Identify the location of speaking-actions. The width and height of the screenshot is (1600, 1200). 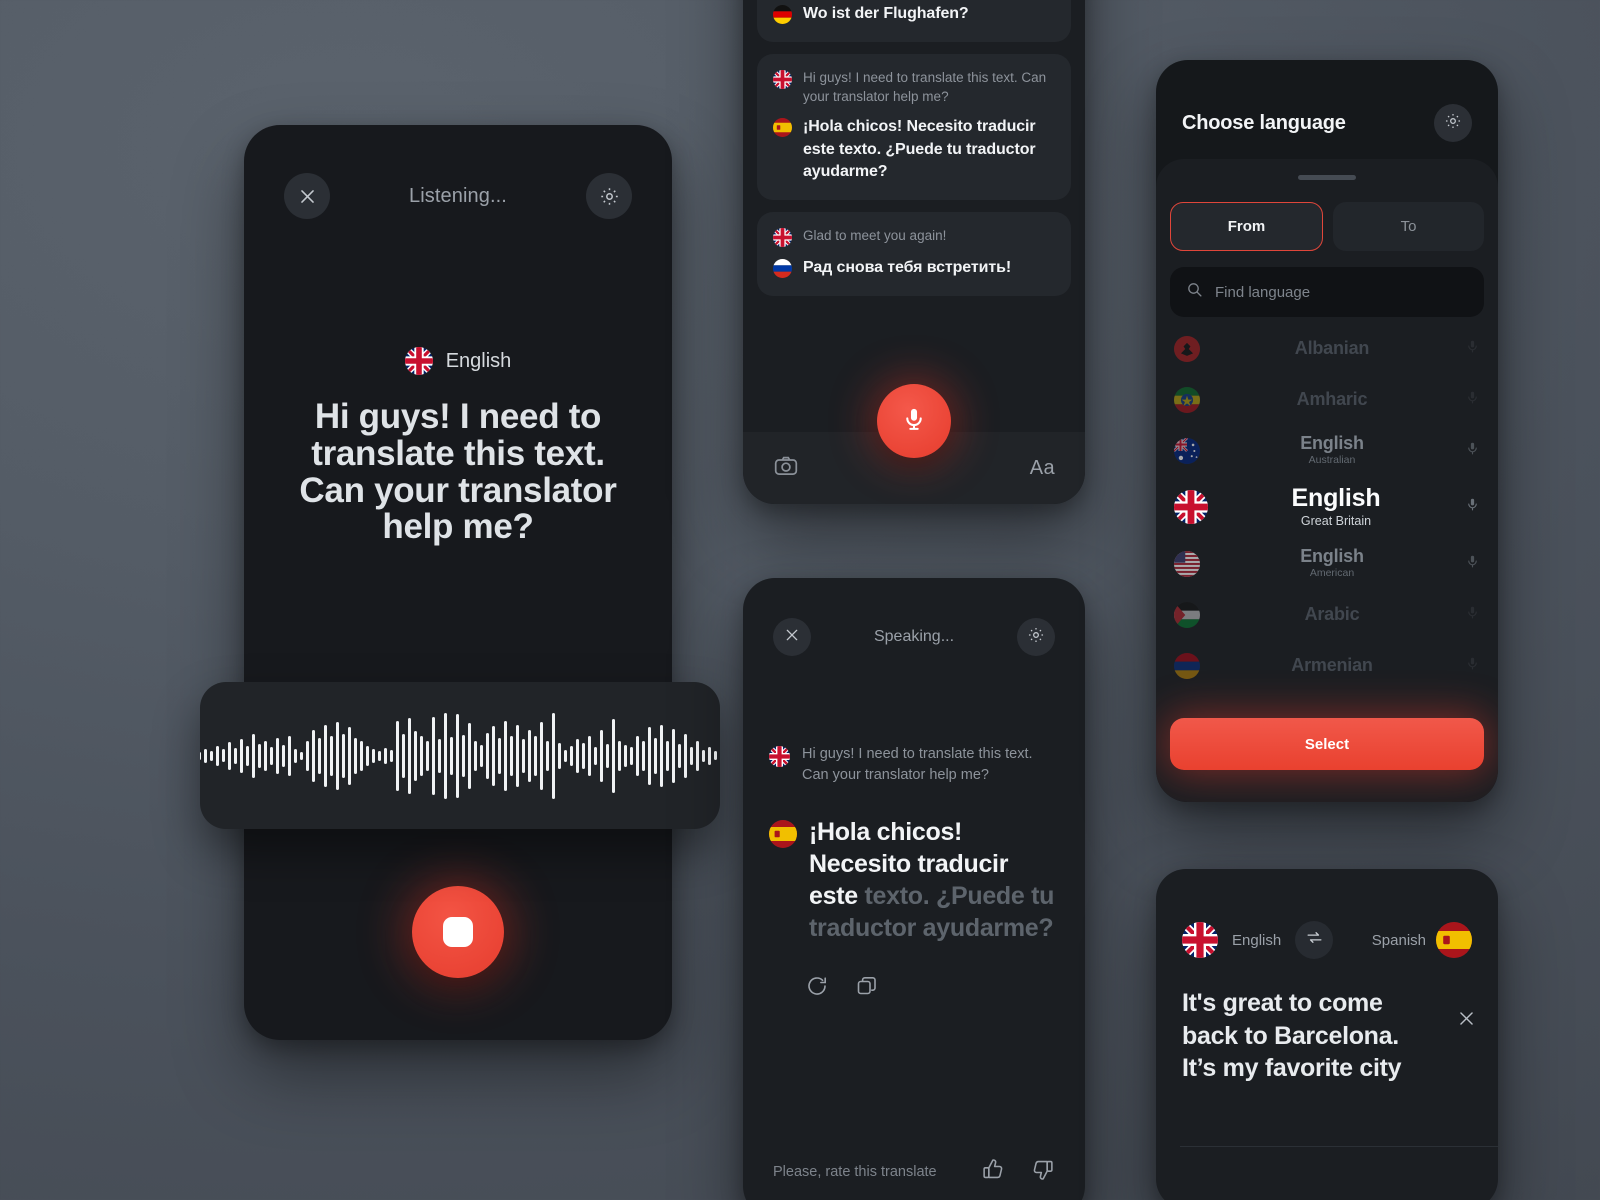
(945, 988).